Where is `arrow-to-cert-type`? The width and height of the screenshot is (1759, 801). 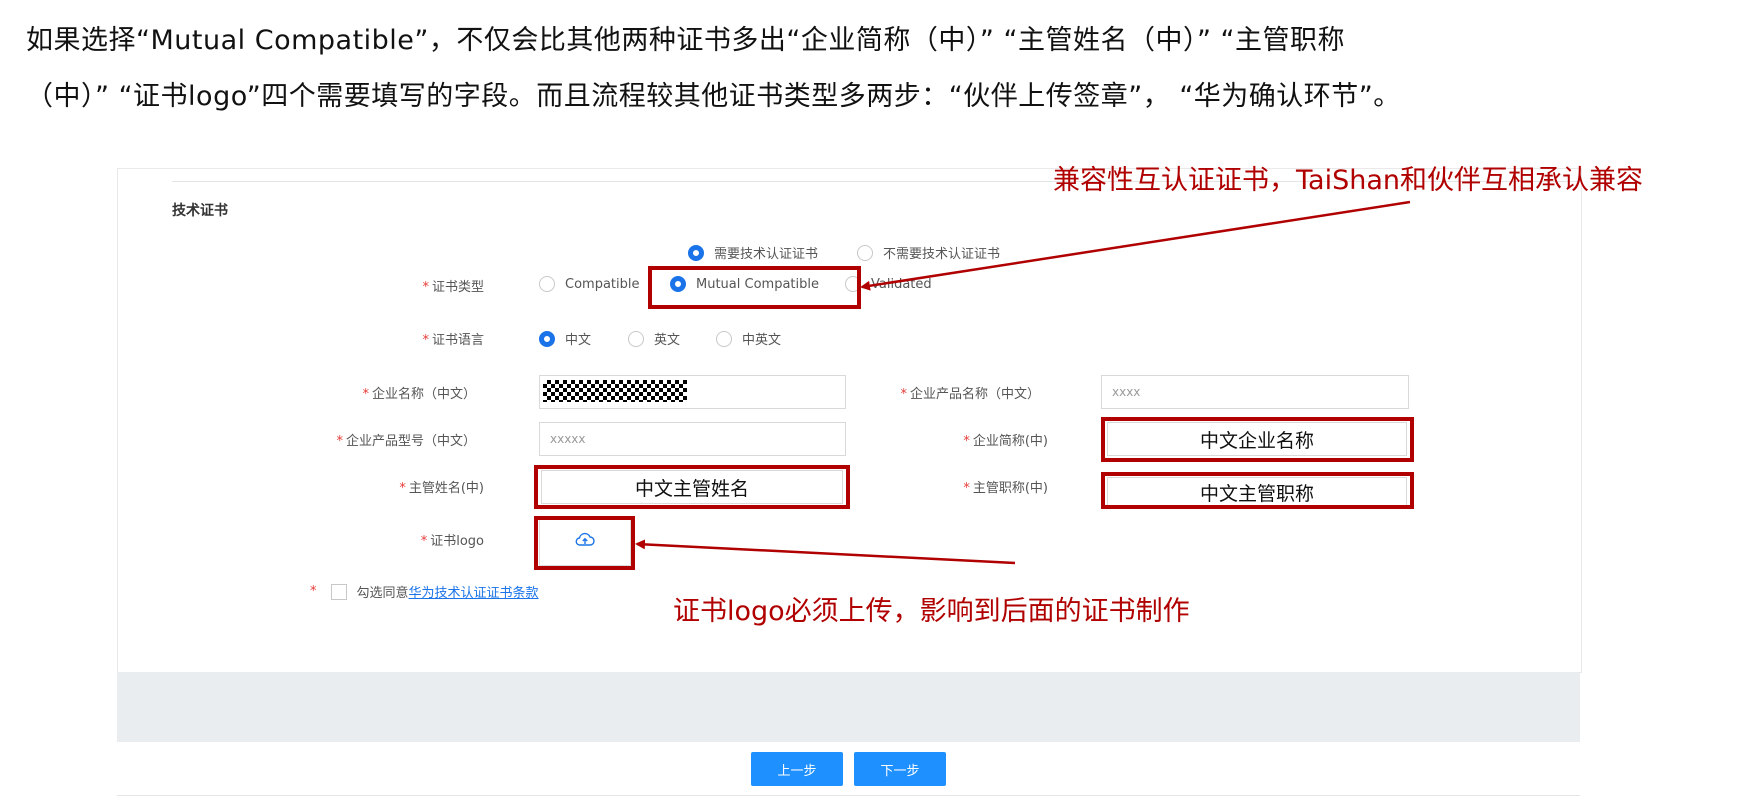 arrow-to-cert-type is located at coordinates (1135, 245).